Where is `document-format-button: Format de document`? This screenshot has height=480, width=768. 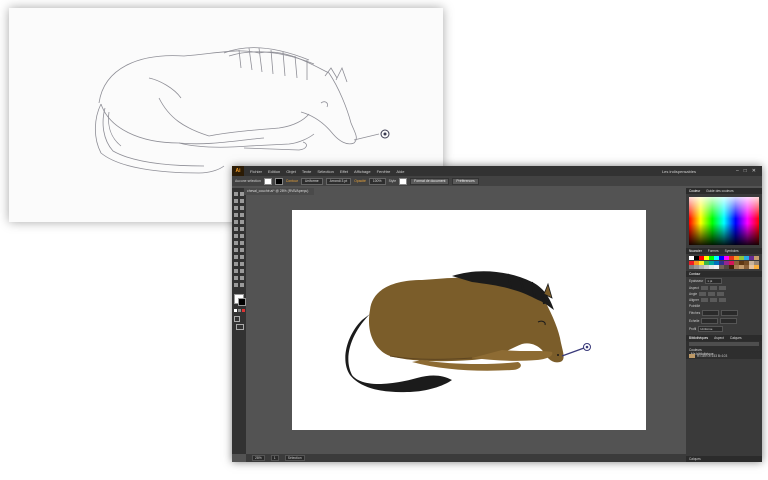 document-format-button: Format de document is located at coordinates (430, 181).